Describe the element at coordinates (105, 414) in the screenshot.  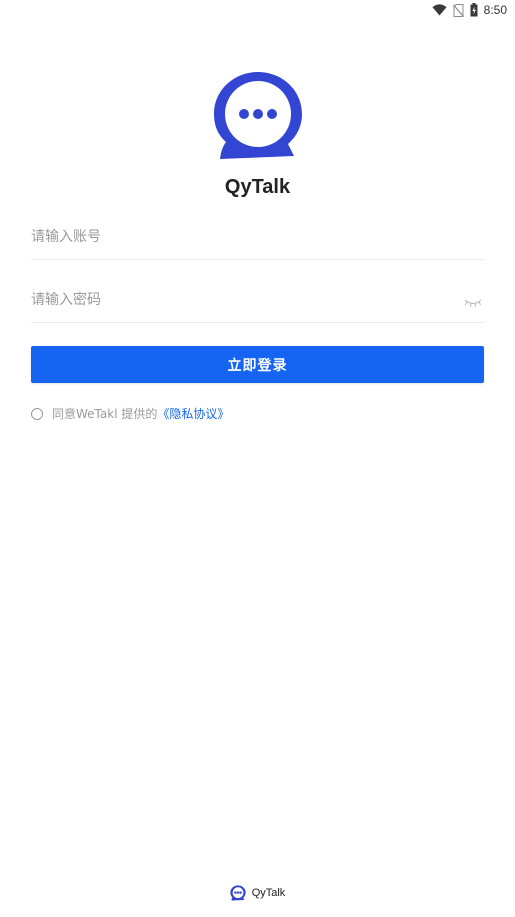
I see `agreement-text: 同意WeTakl 提供的` at that location.